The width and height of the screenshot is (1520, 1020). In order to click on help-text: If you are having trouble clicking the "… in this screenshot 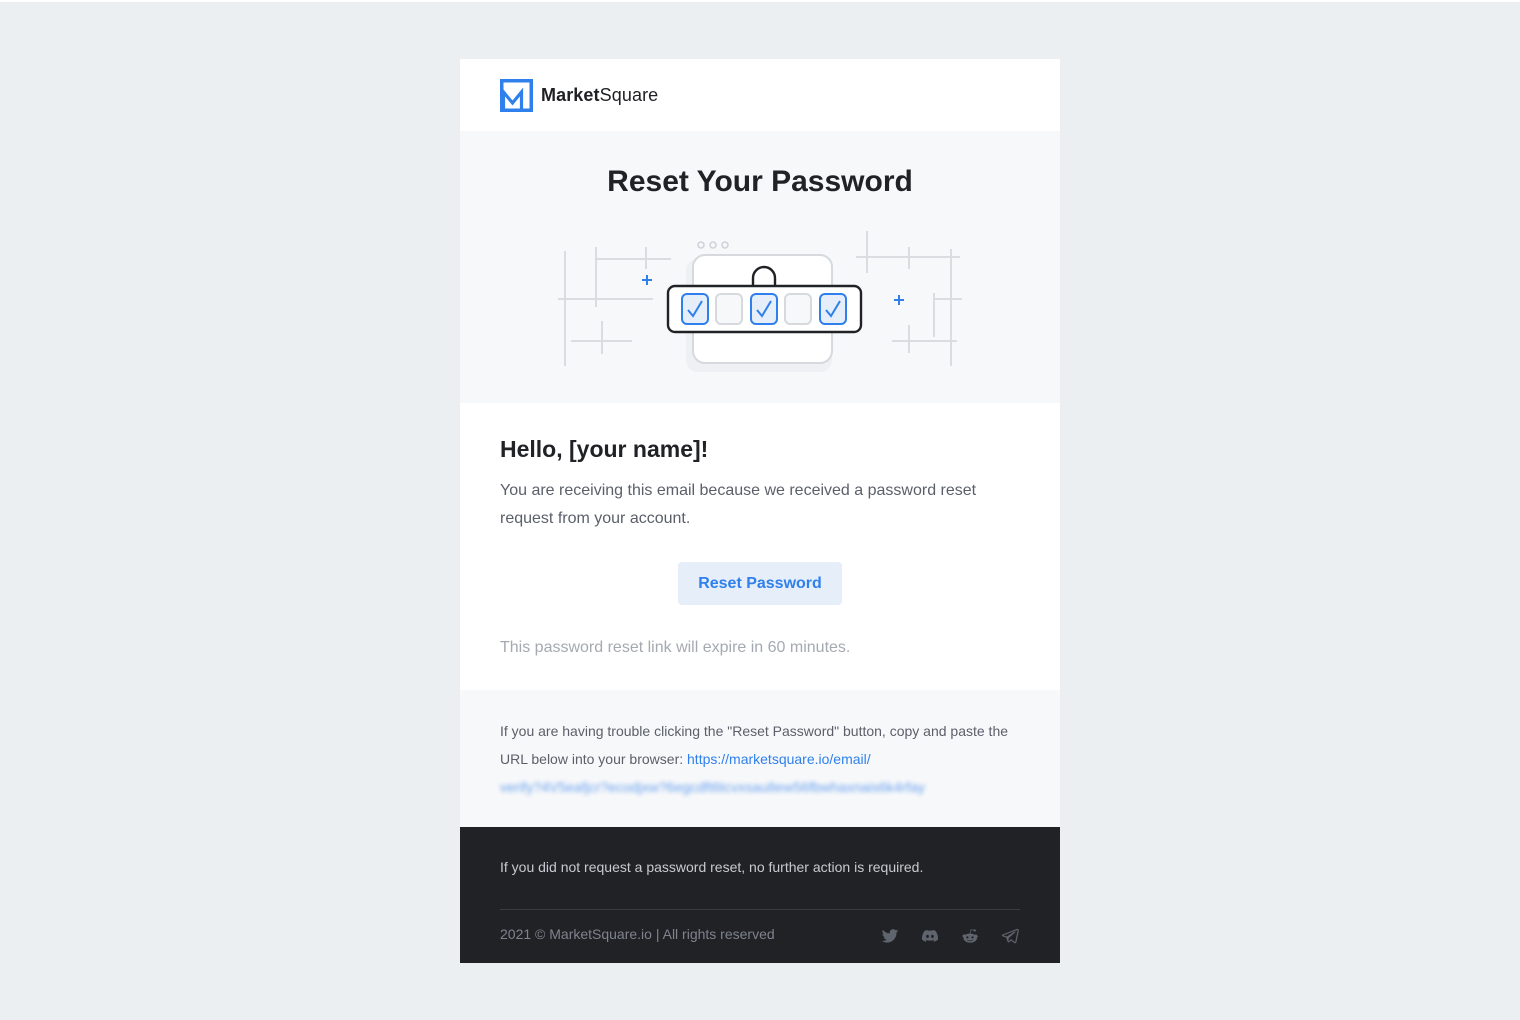, I will do `click(762, 759)`.